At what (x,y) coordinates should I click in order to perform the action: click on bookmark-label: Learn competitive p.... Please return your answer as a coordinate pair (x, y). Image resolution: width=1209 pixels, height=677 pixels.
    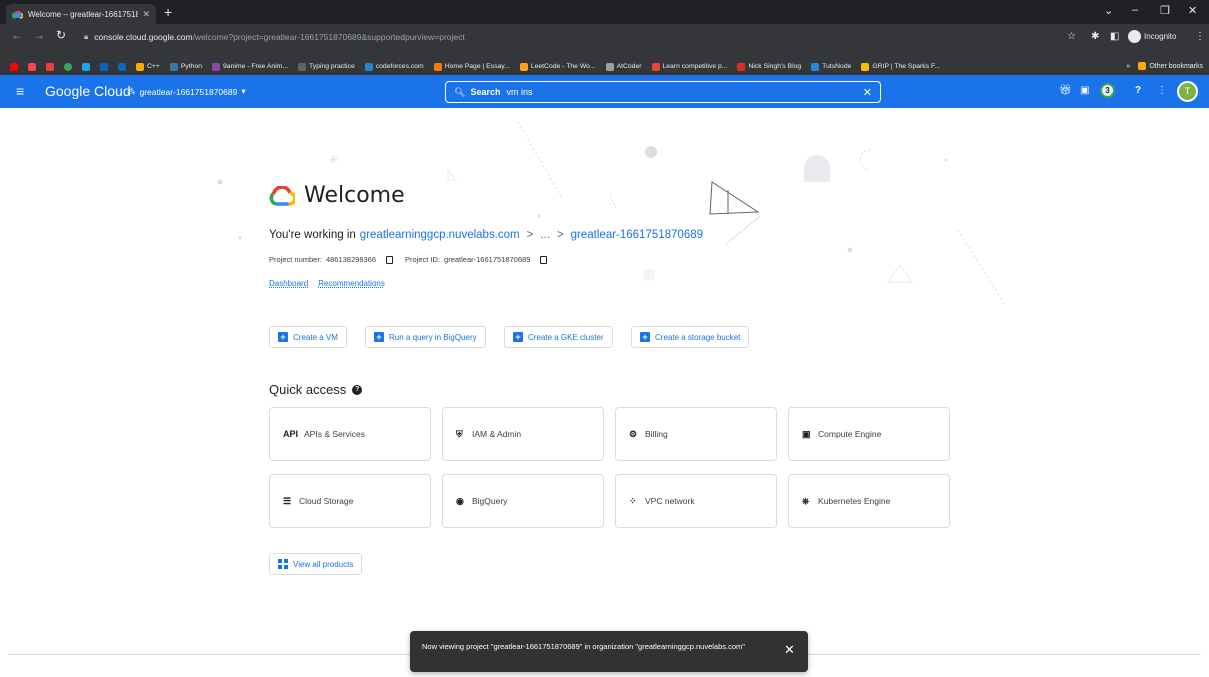
    Looking at the image, I should click on (695, 66).